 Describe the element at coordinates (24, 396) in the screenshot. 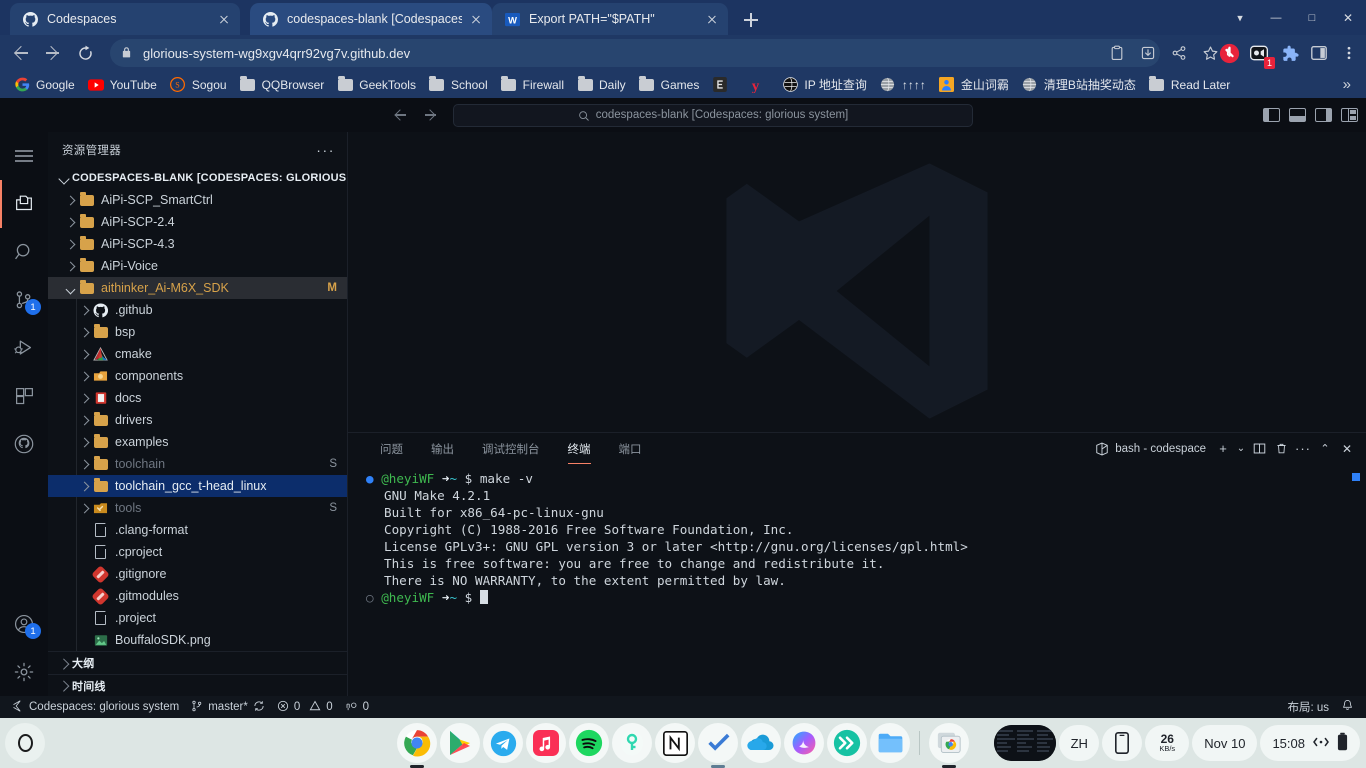

I see `sidebar-item-extensions` at that location.